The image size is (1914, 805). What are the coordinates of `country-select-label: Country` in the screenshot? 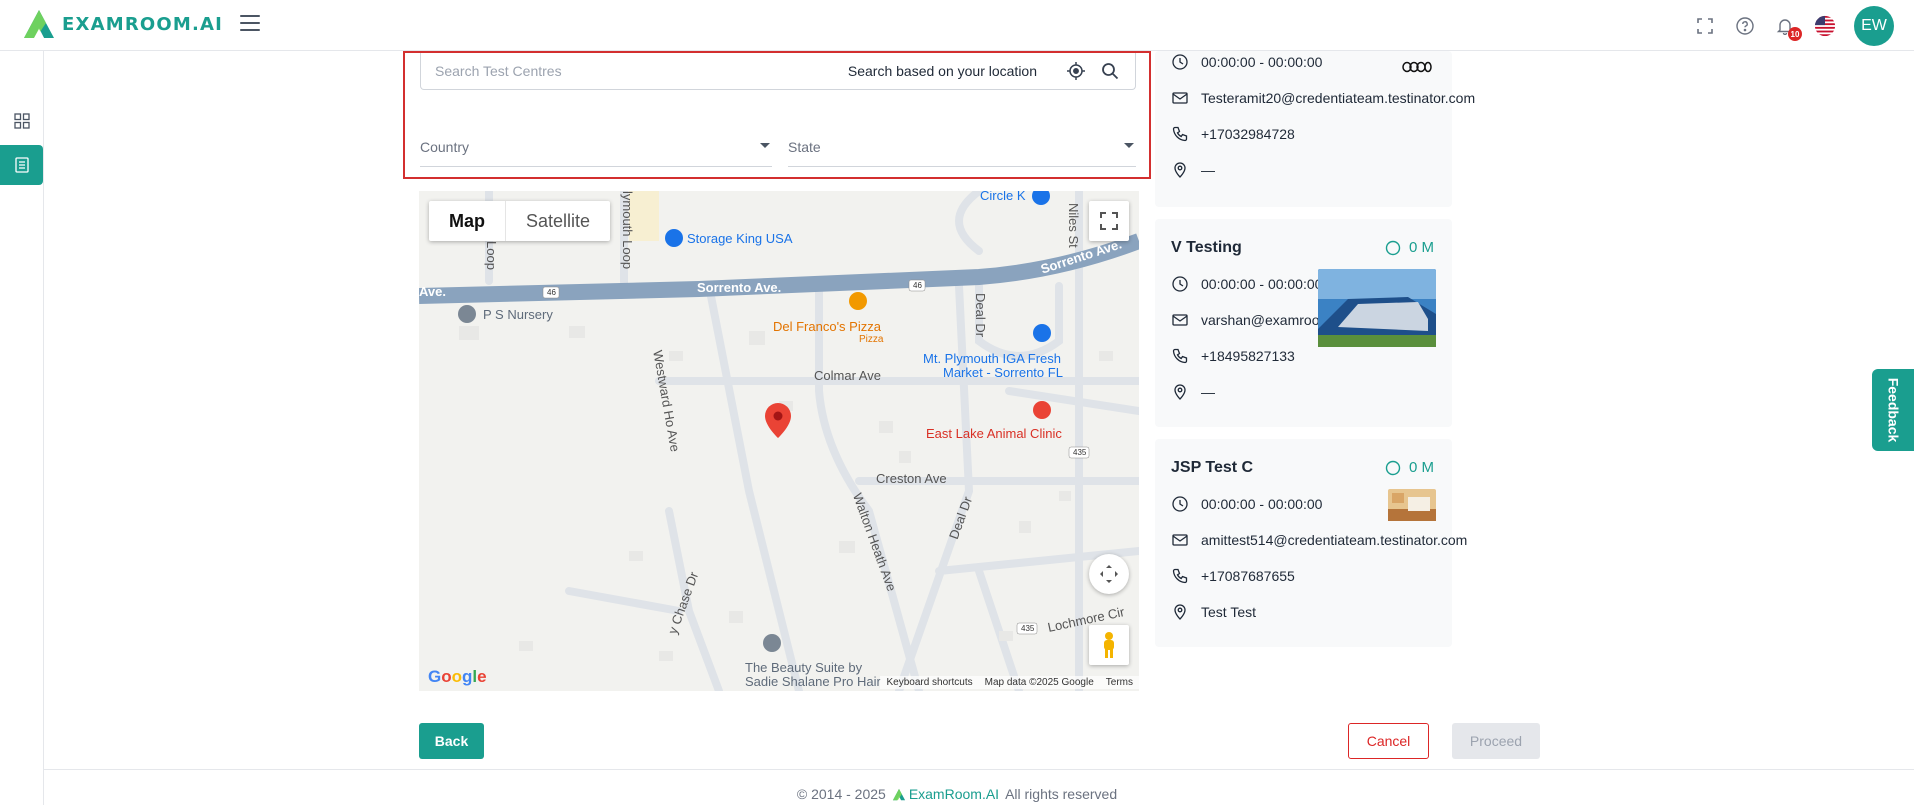 It's located at (445, 146).